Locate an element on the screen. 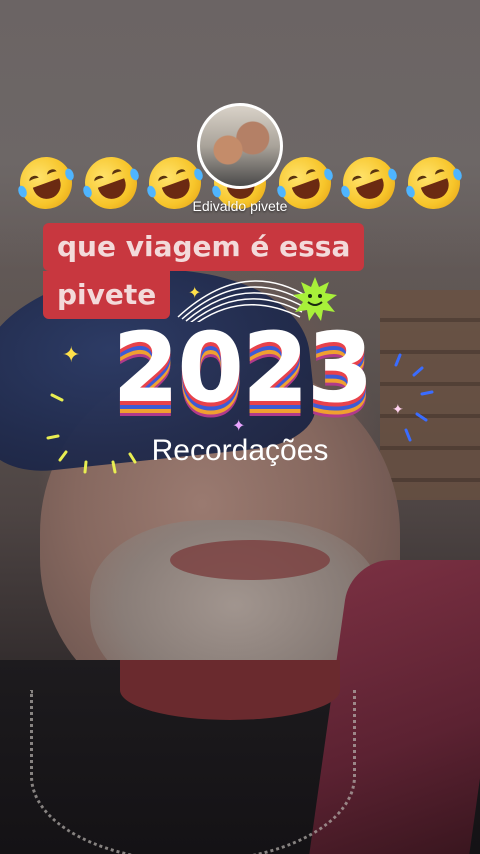  year-sticker: 2023 is located at coordinates (242, 368).